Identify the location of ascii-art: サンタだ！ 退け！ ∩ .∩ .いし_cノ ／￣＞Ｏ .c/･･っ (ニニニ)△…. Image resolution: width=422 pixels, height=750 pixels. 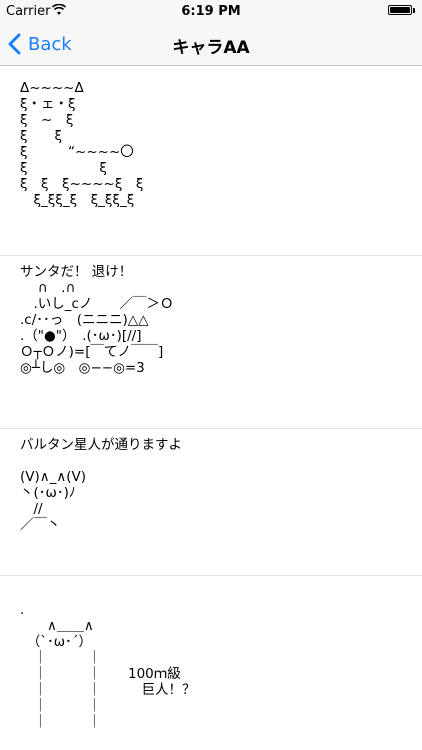
(97, 320).